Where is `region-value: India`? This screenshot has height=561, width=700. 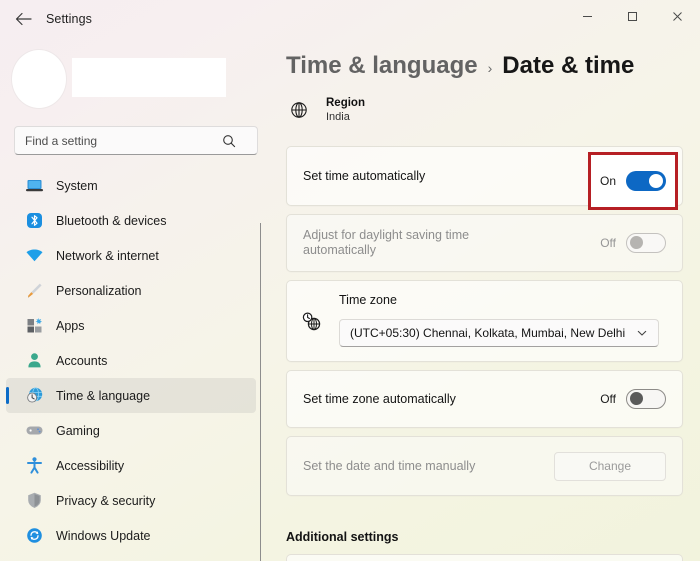
region-value: India is located at coordinates (338, 117).